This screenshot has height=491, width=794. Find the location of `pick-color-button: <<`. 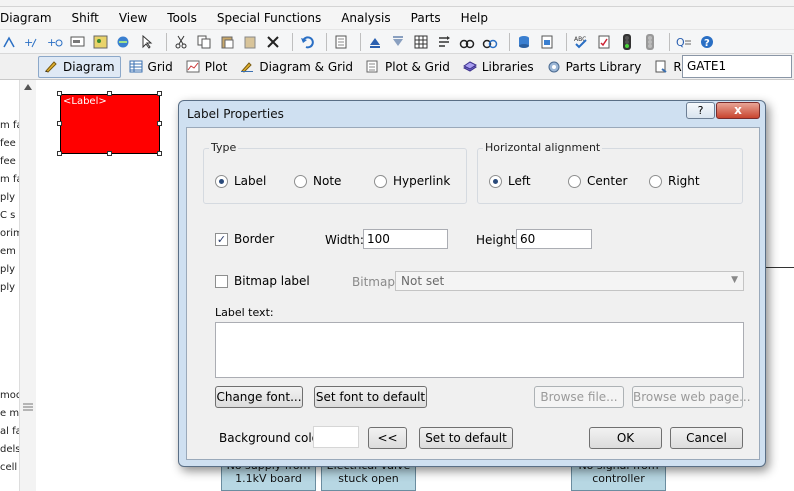

pick-color-button: << is located at coordinates (387, 438).